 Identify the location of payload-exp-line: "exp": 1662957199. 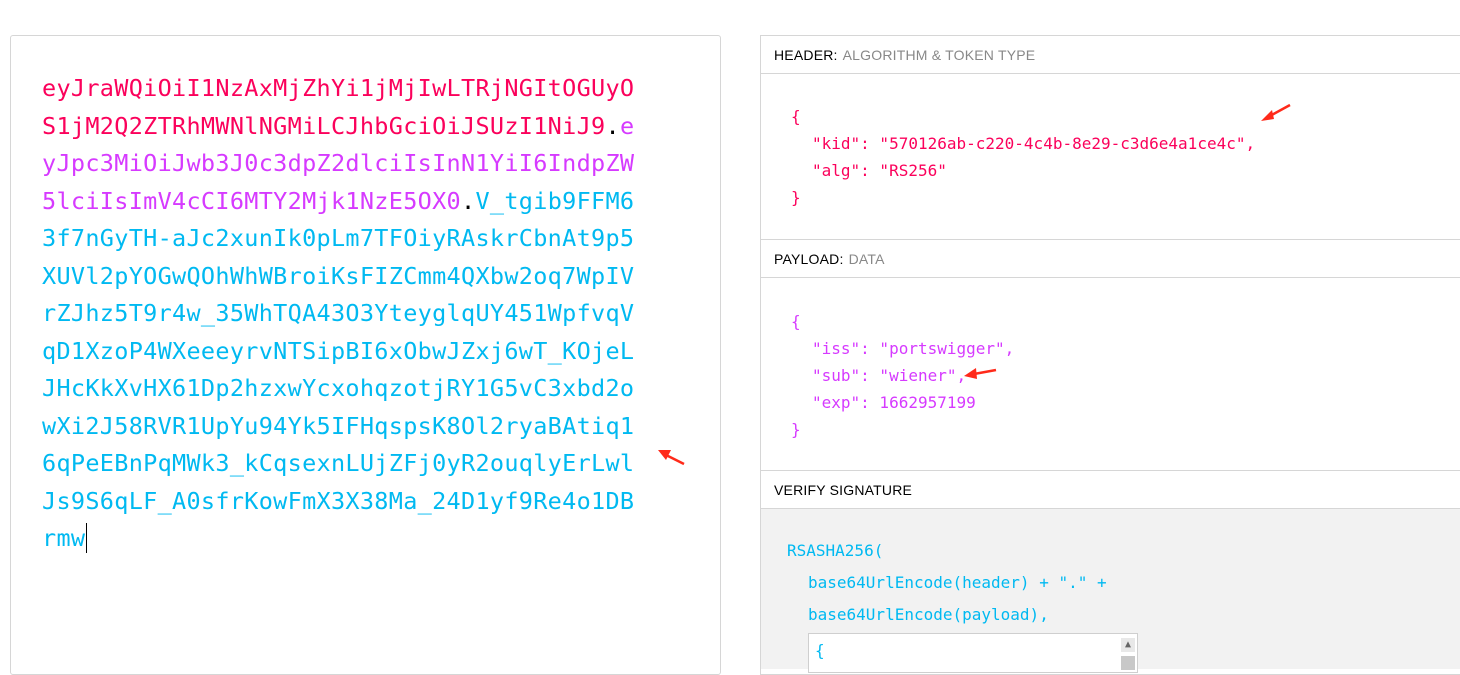
(894, 402).